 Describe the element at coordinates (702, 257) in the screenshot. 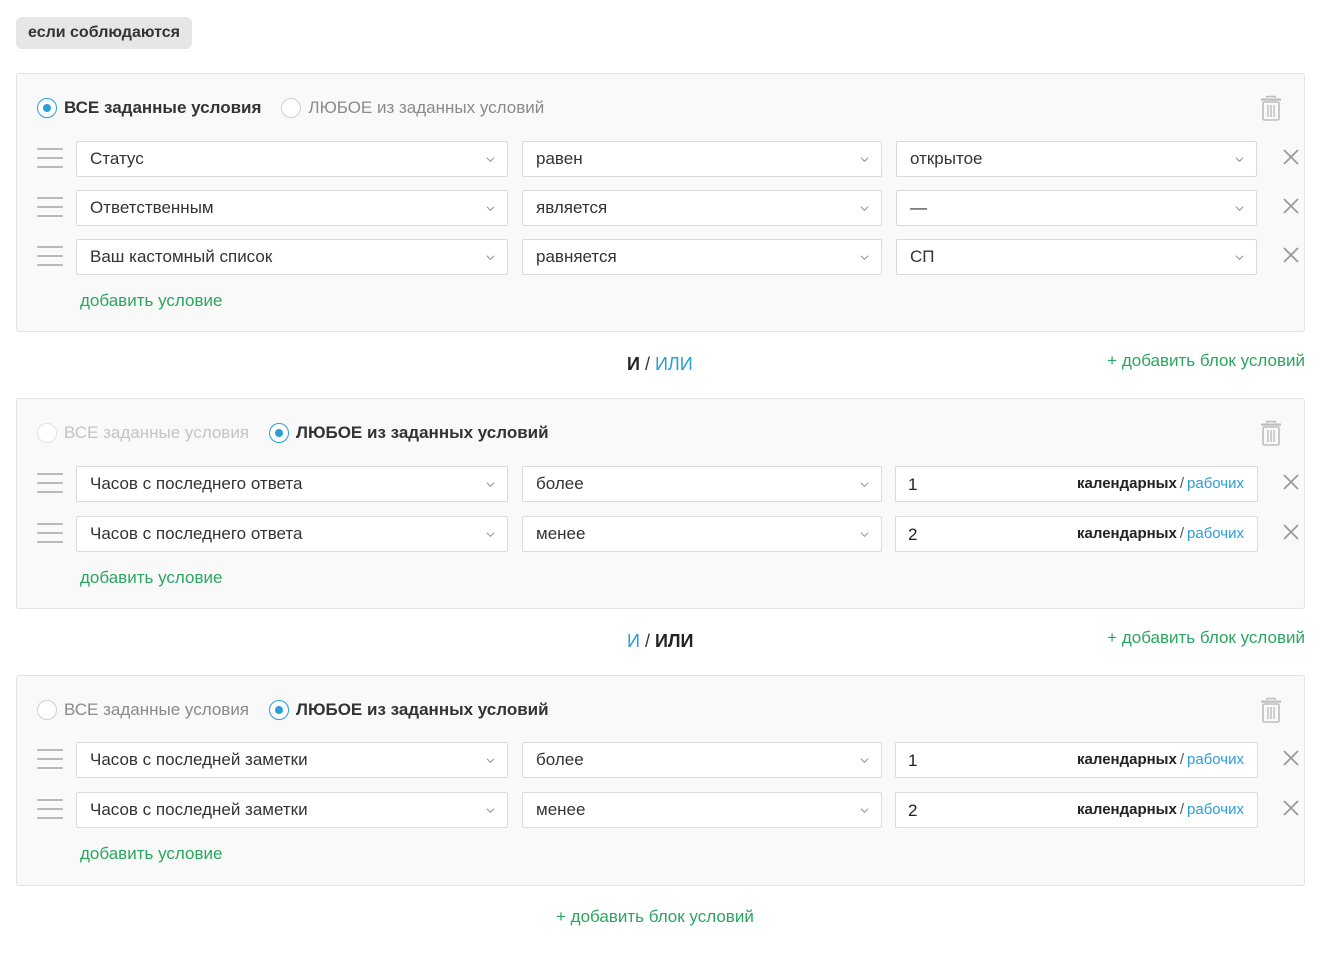

I see `operator-select: равняется` at that location.